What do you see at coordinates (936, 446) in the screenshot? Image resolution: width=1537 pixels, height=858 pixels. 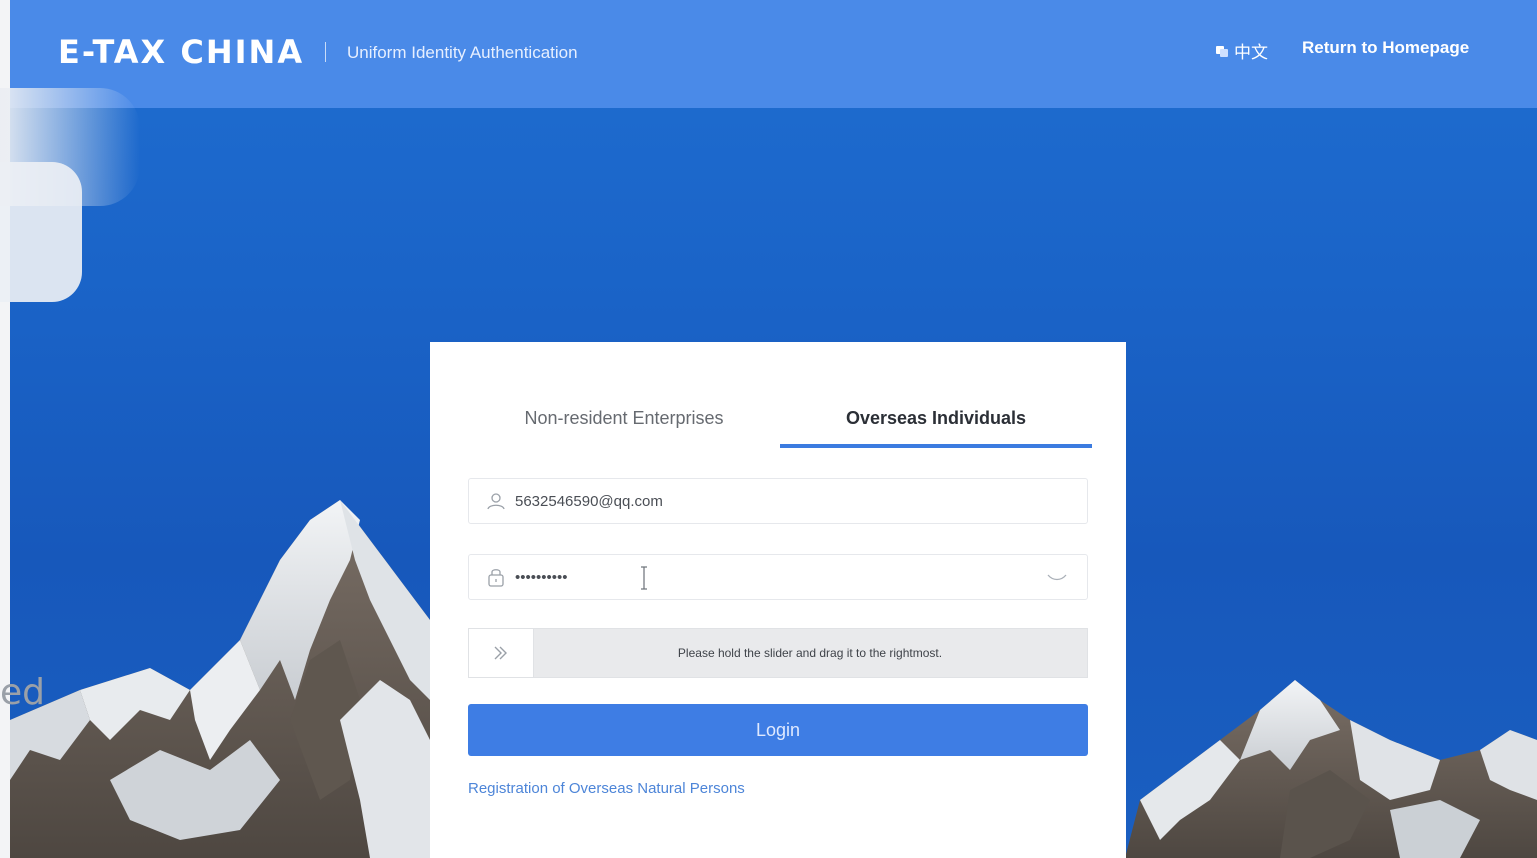 I see `active-tab-indicator` at bounding box center [936, 446].